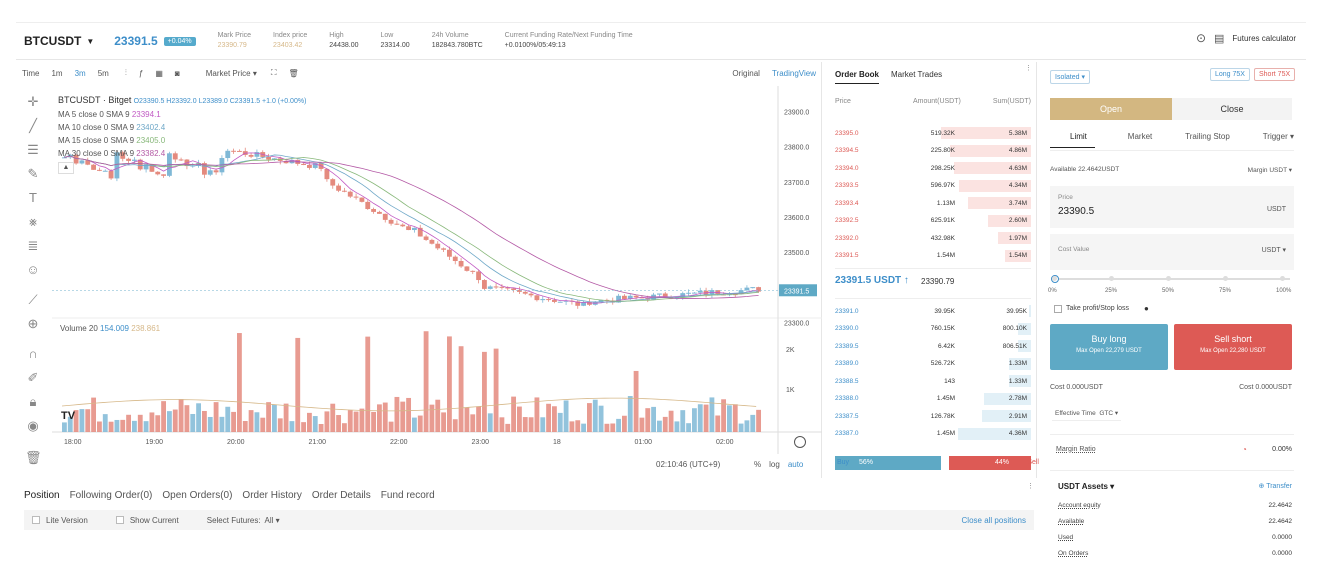  What do you see at coordinates (272, 520) in the screenshot?
I see `select-futures-dropdown: All ▾` at bounding box center [272, 520].